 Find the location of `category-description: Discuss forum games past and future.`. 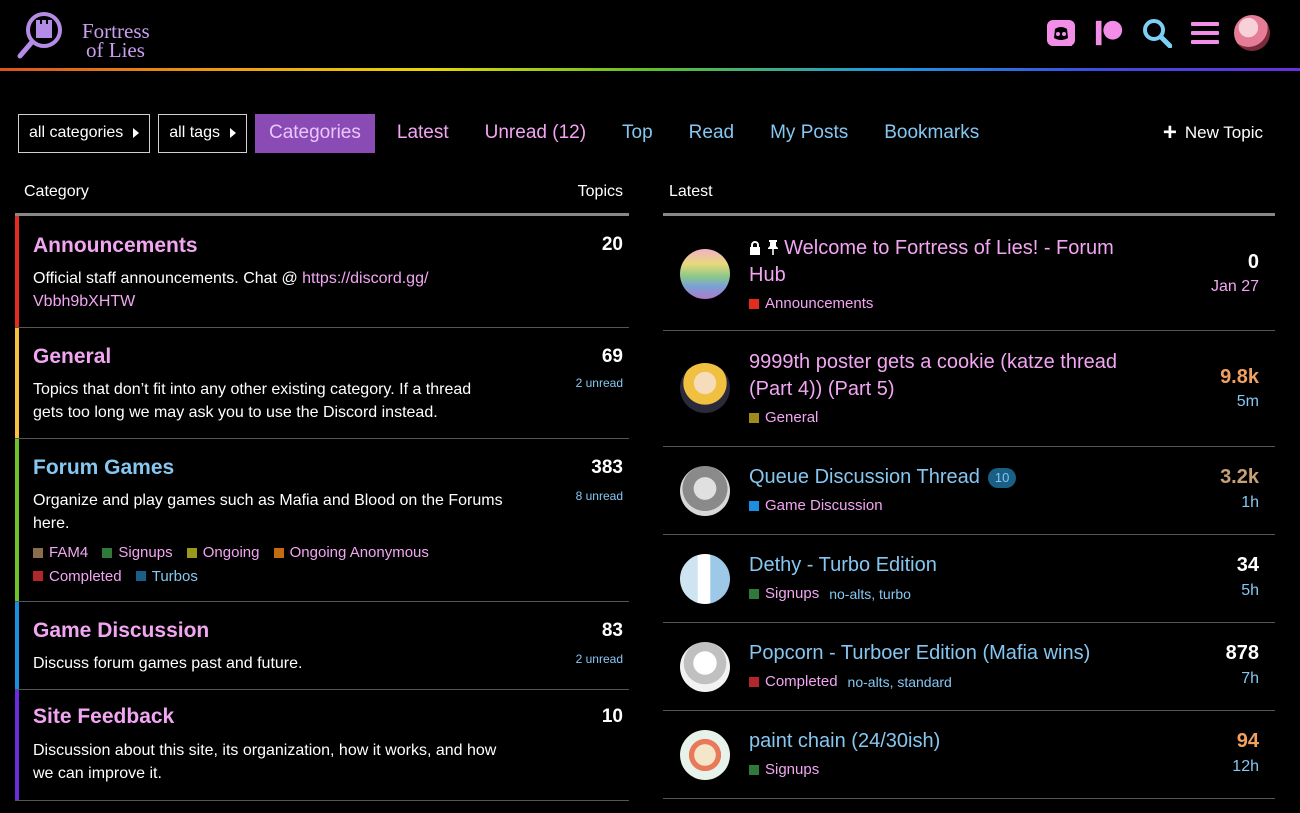

category-description: Discuss forum games past and future. is located at coordinates (168, 663).